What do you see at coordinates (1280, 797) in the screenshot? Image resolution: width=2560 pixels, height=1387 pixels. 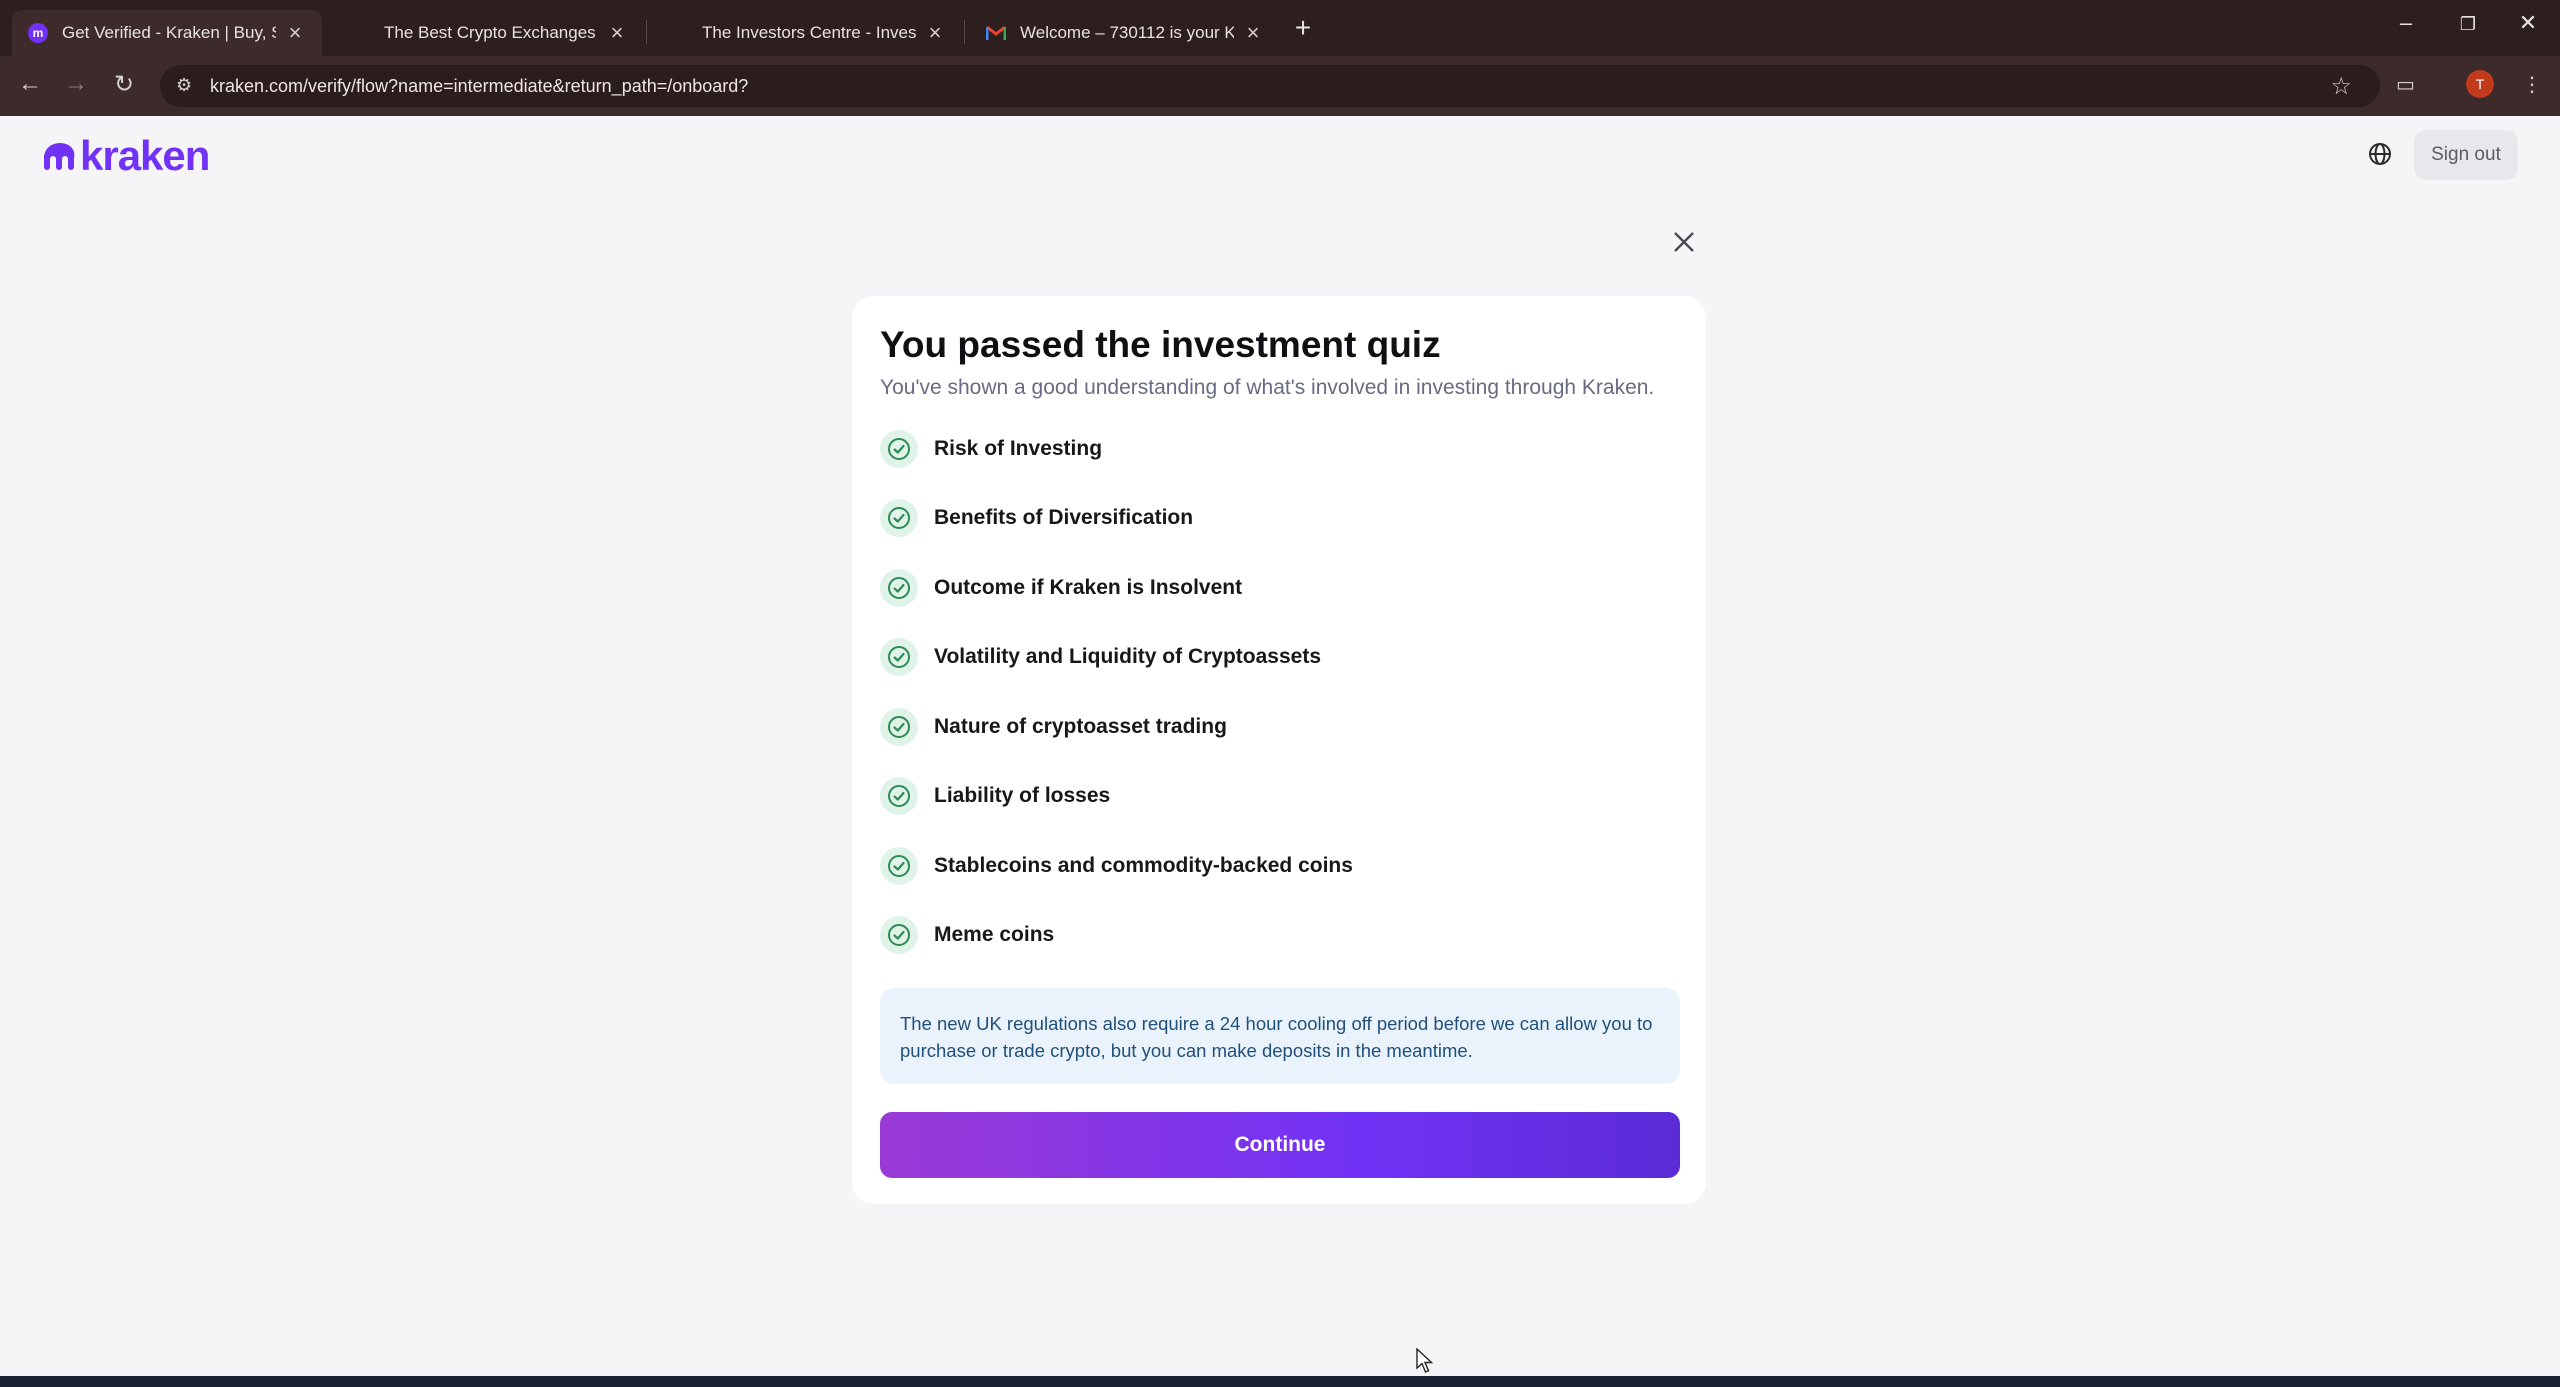 I see `topic-item: Liability of losses` at bounding box center [1280, 797].